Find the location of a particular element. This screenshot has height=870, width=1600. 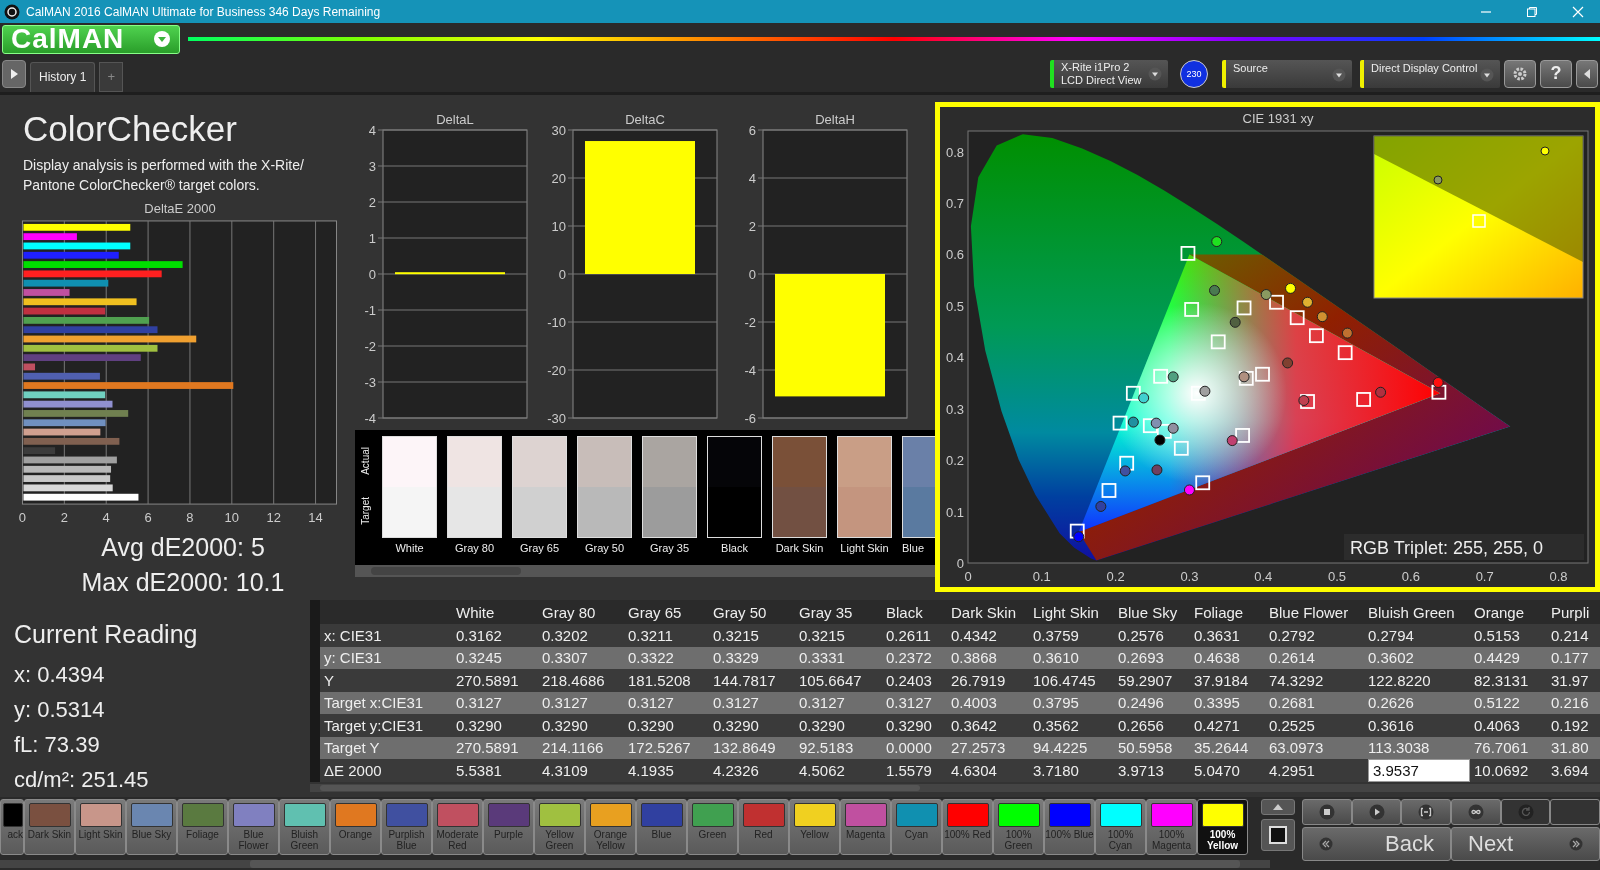

color-swatch-button: 100% Blue is located at coordinates (1069, 827).